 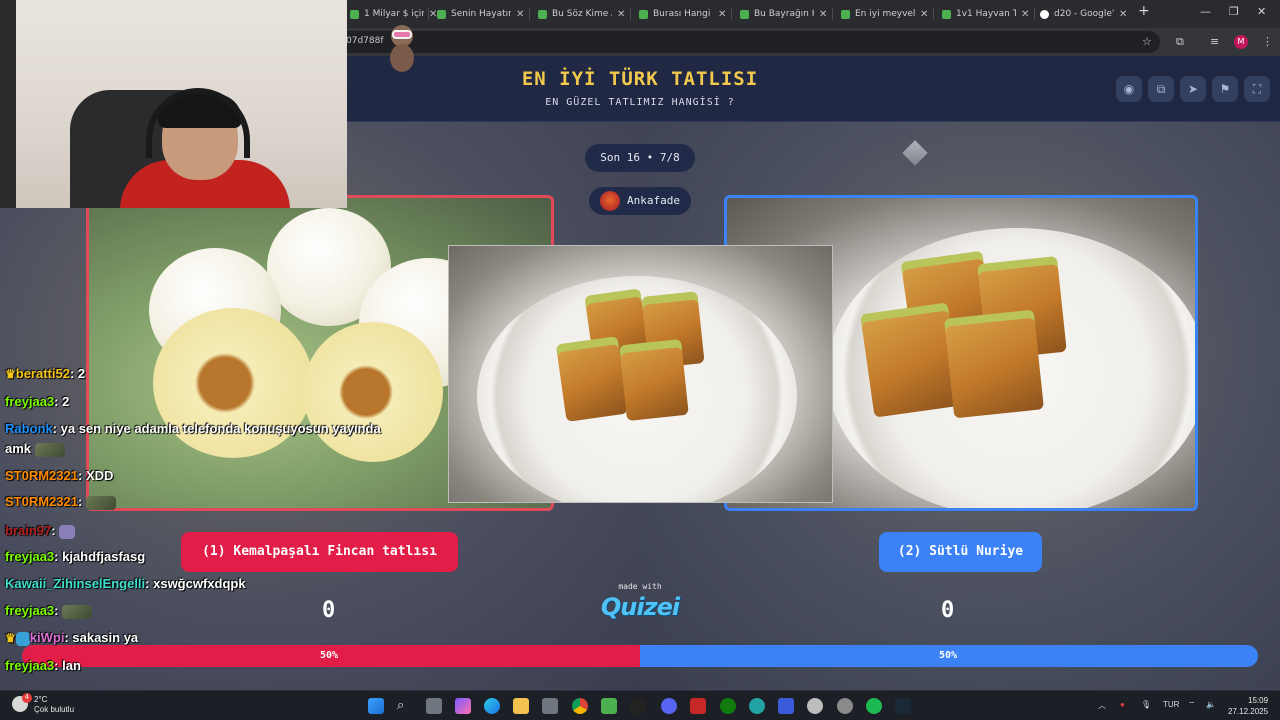 I want to click on tab-4: Burası Hangi Şe ✕, so click(x=682, y=14).